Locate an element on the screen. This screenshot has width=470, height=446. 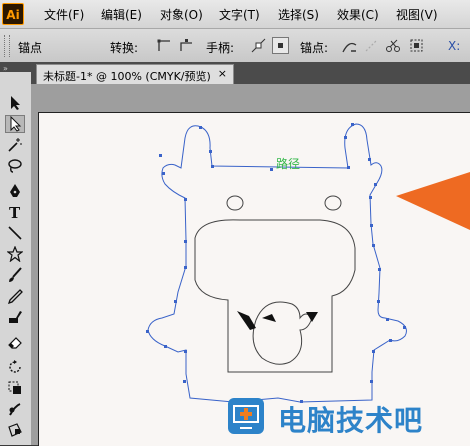
watermark: 电脑技术吧 is located at coordinates (348, 416).